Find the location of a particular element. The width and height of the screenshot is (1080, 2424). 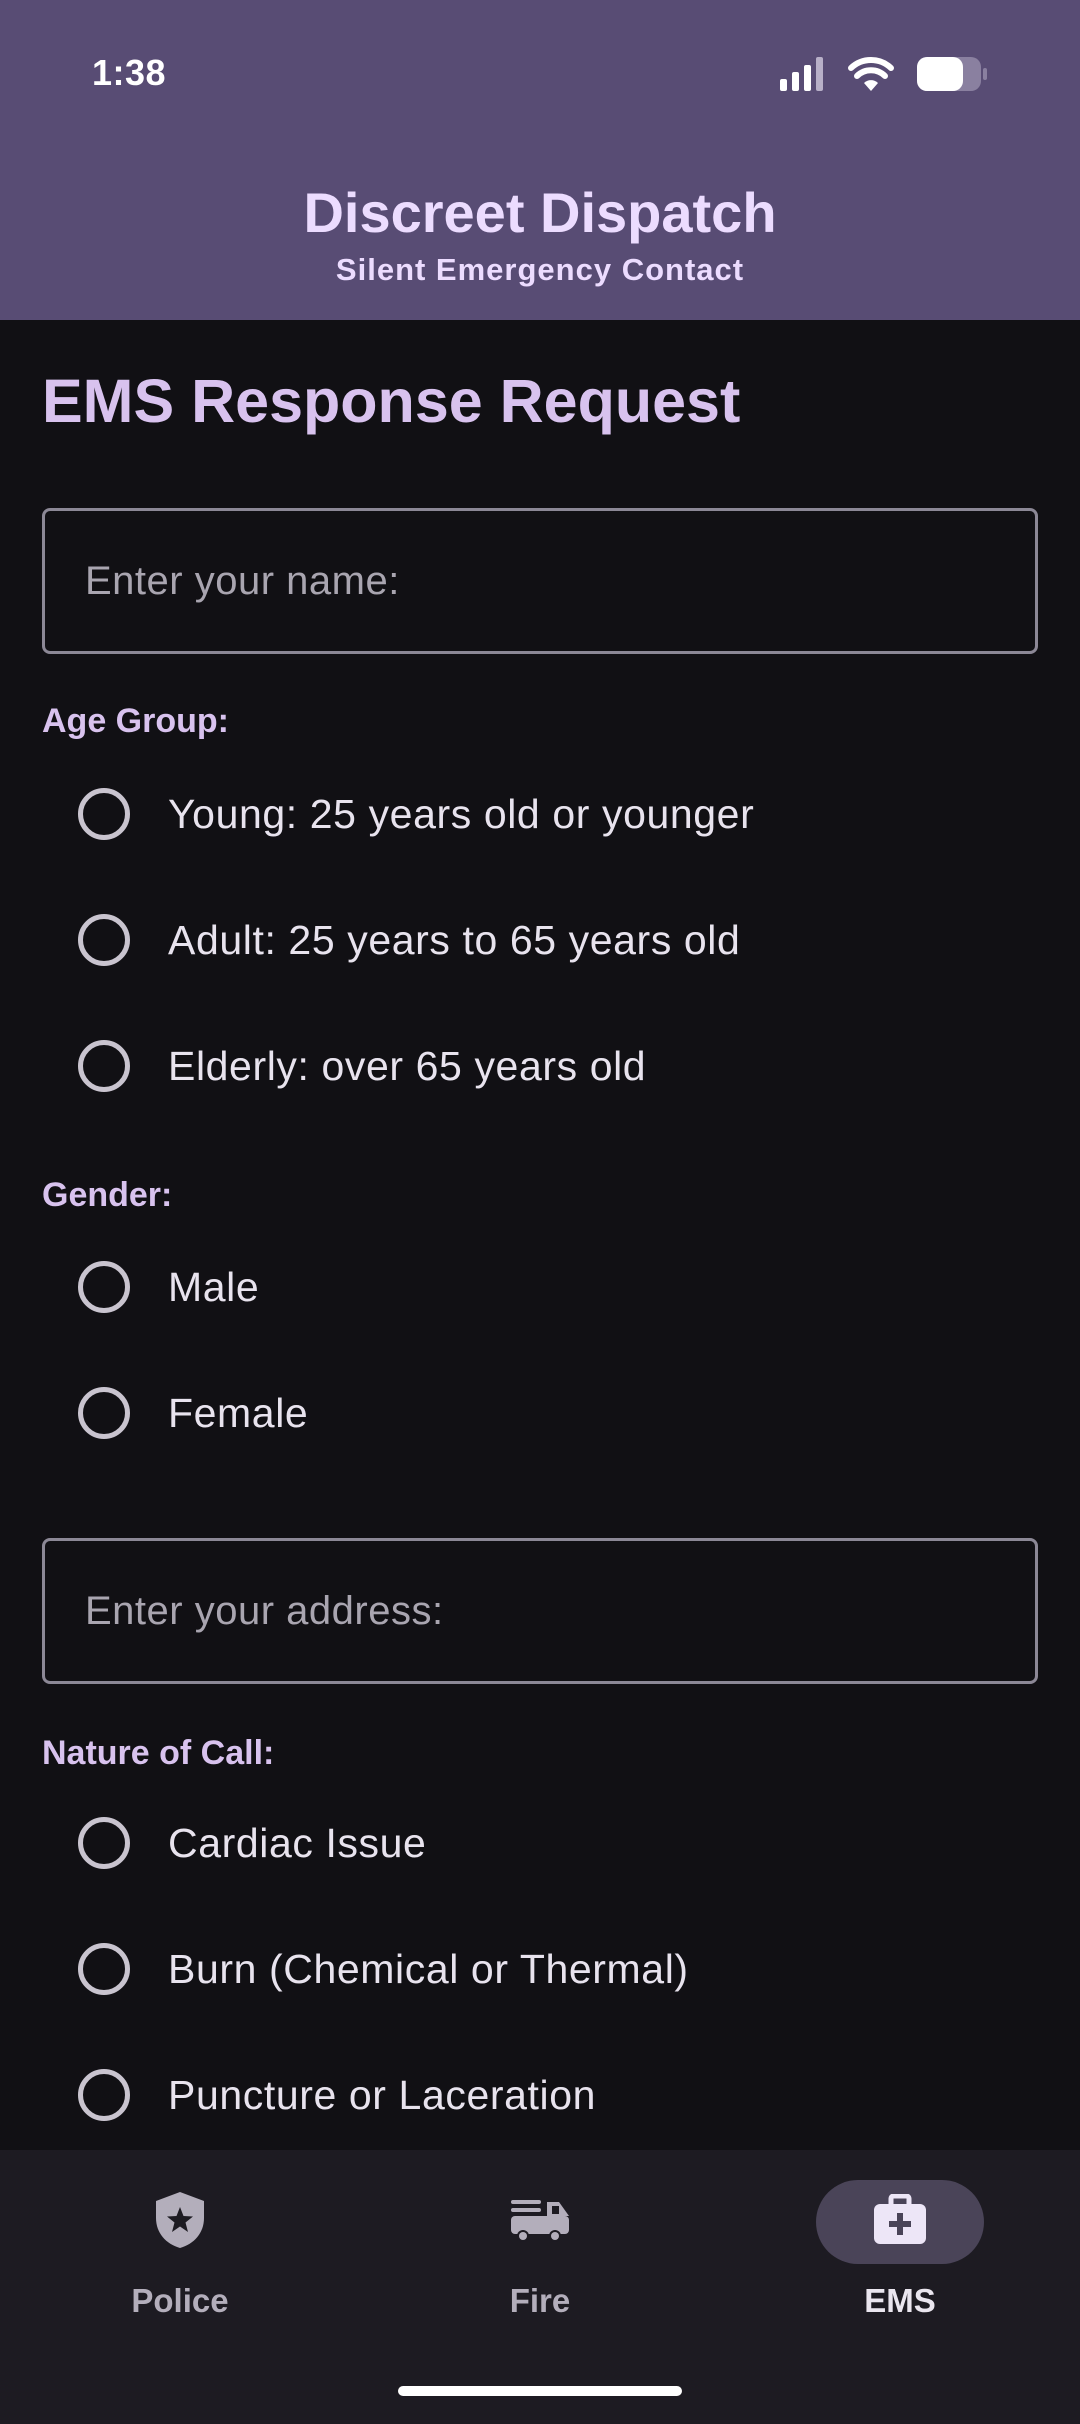

nav-label-ems: EMS is located at coordinates (900, 2300).